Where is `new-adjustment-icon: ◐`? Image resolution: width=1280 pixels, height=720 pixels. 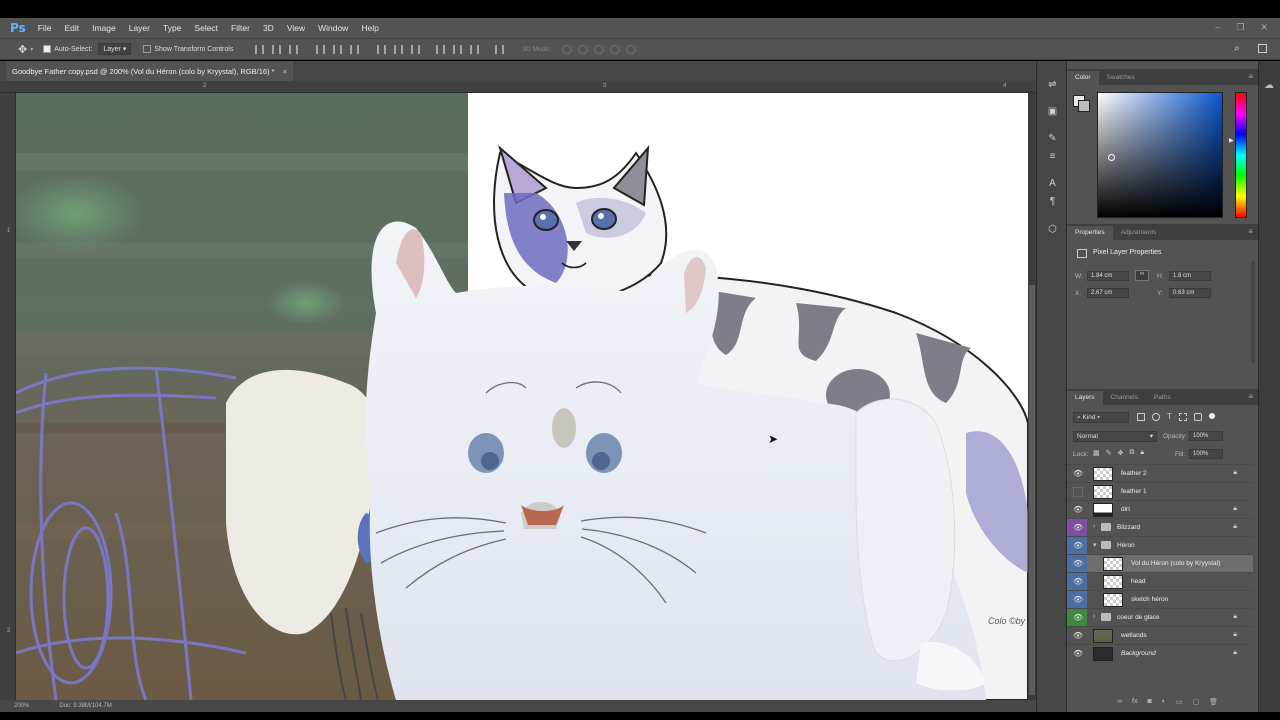 new-adjustment-icon: ◐ is located at coordinates (1164, 702).